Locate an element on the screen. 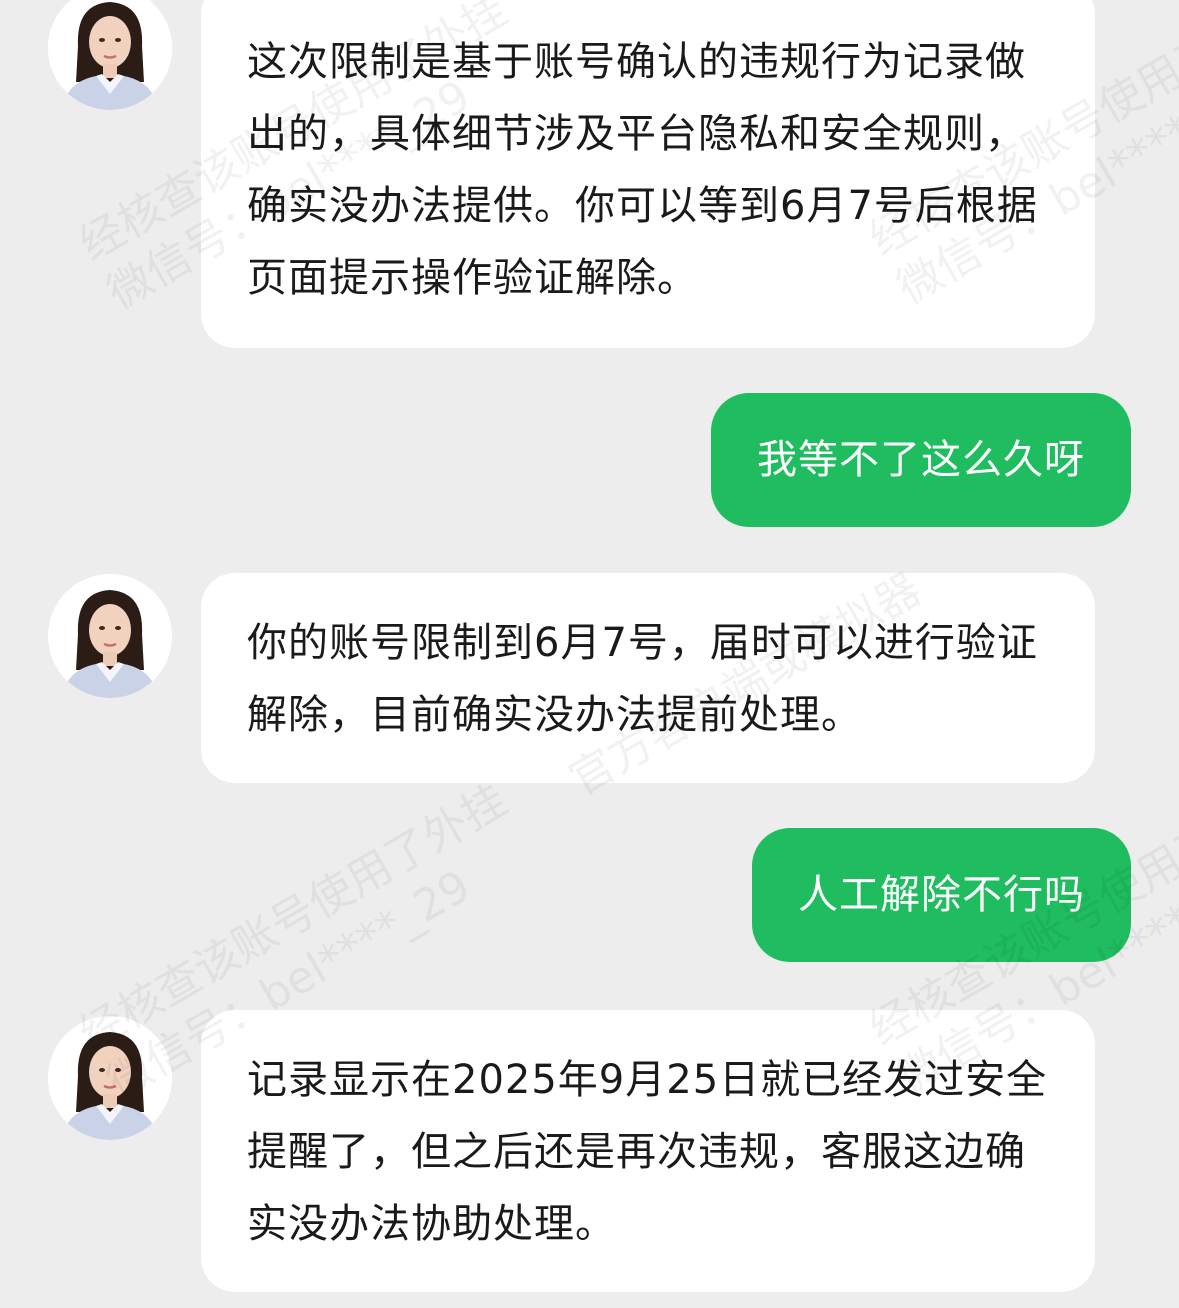 This screenshot has height=1308, width=1179. message-text: 人工解除不行吗 is located at coordinates (941, 895).